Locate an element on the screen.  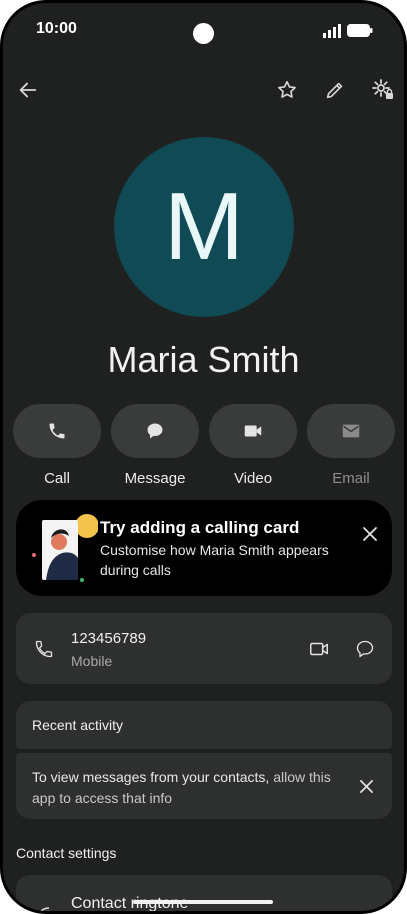
recent-activity-title: Recent activity is located at coordinates (78, 725).